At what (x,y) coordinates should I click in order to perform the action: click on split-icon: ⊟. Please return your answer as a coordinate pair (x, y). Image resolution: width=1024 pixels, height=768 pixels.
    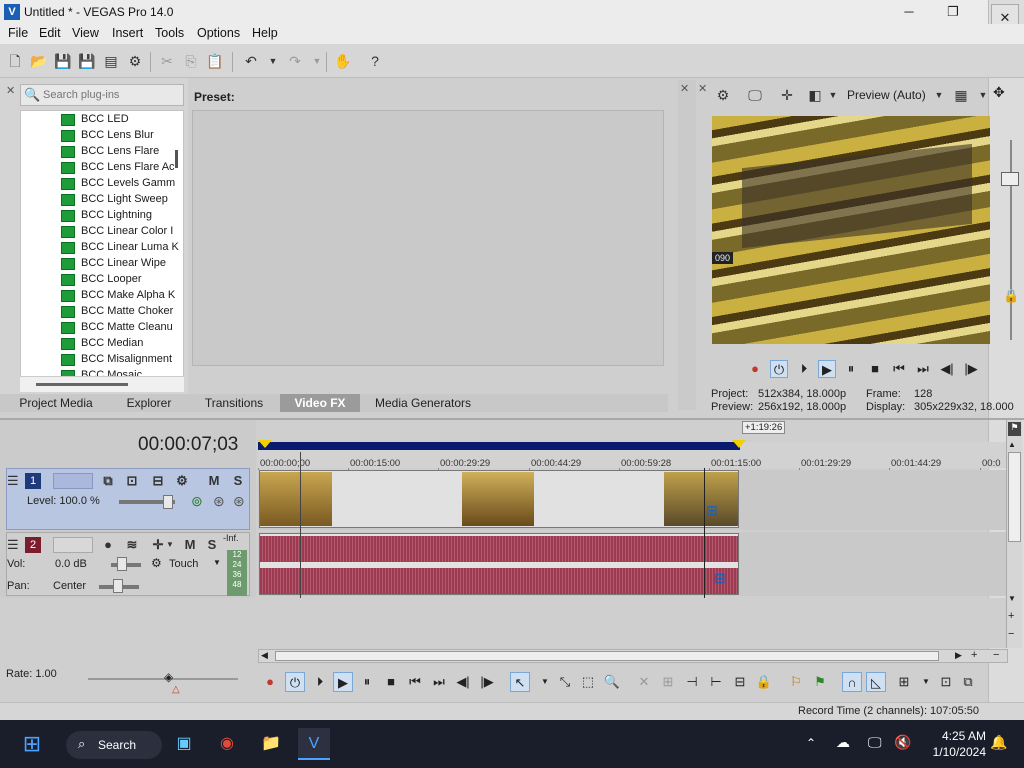
    Looking at the image, I should click on (740, 682).